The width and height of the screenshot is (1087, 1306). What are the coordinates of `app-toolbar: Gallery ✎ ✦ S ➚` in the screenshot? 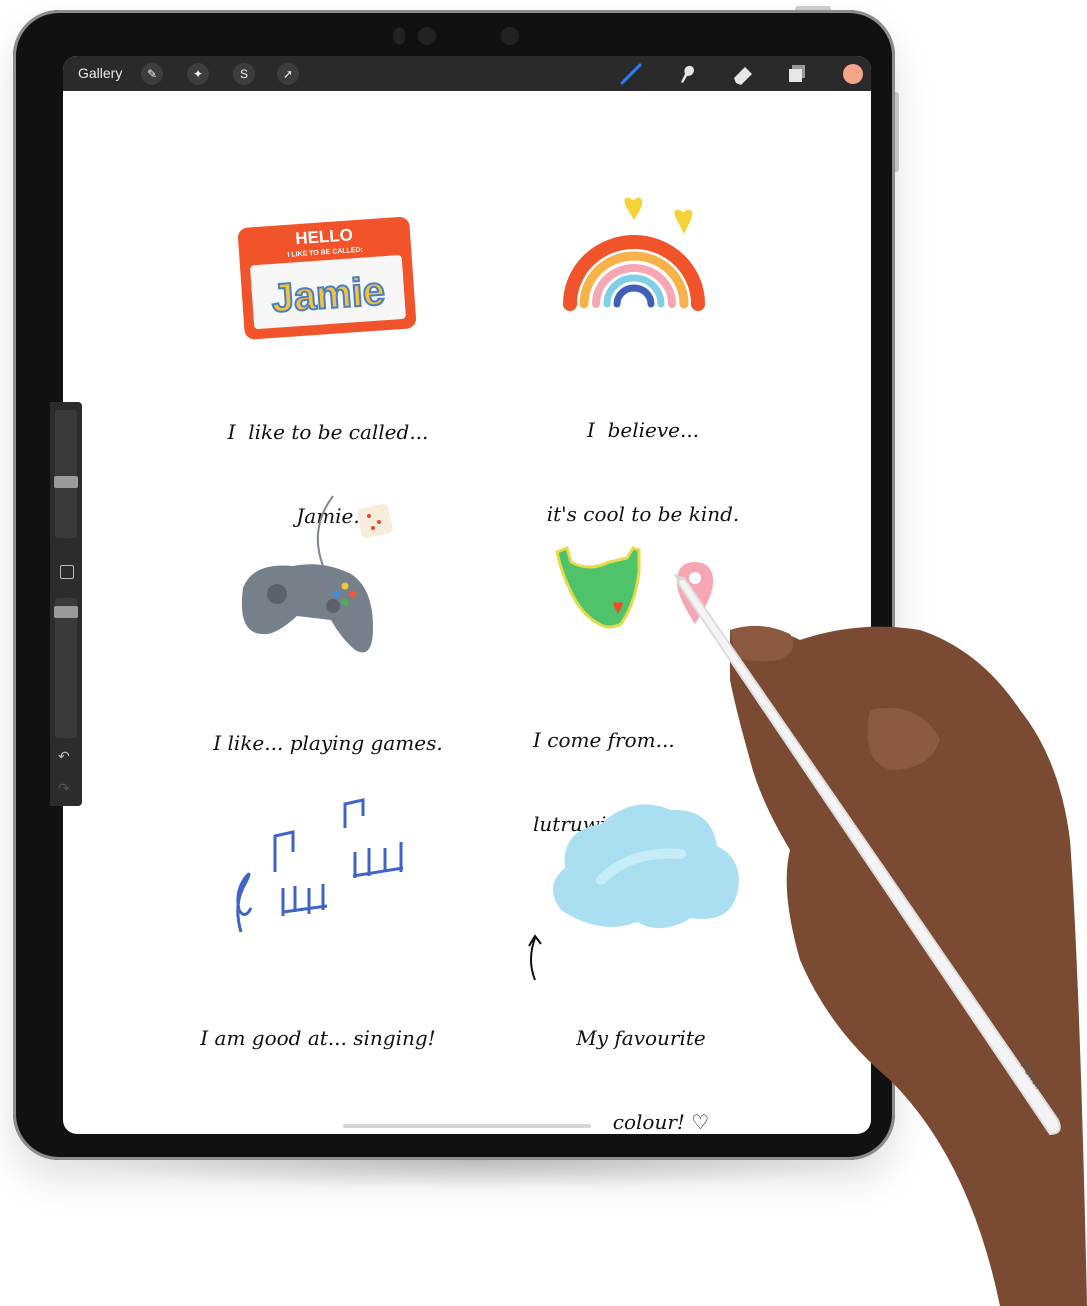 It's located at (467, 73).